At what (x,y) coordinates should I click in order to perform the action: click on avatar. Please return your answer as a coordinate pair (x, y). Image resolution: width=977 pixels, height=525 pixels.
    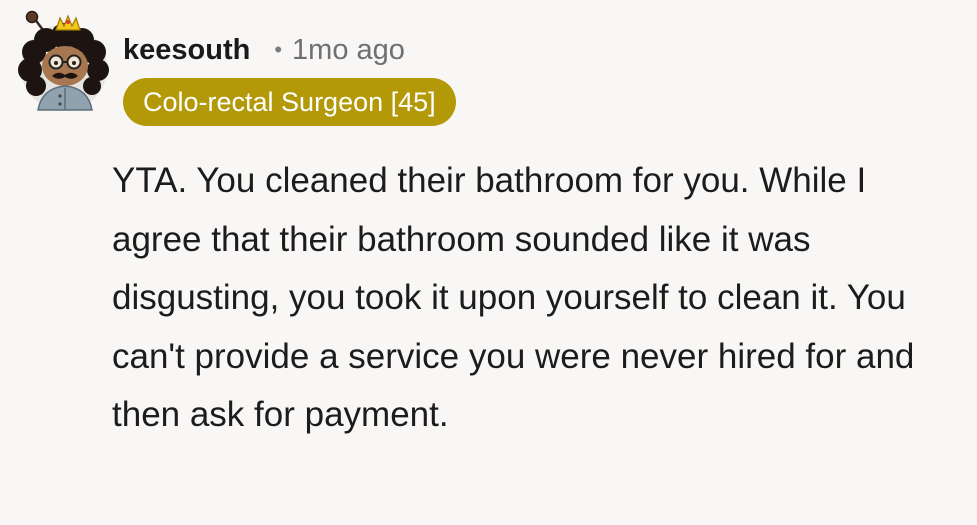
    Looking at the image, I should click on (64, 61).